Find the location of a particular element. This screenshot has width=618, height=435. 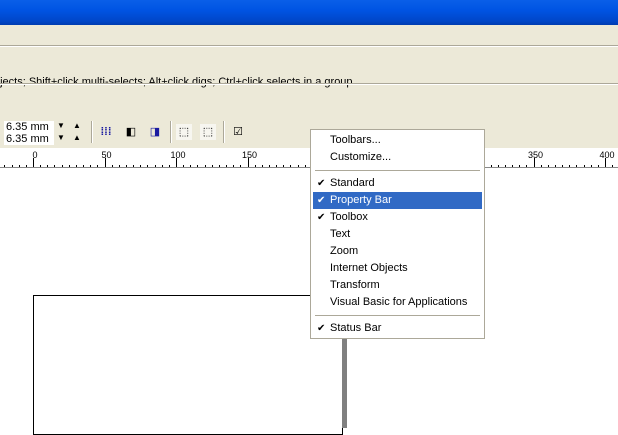

page-shadow is located at coordinates (344, 383).